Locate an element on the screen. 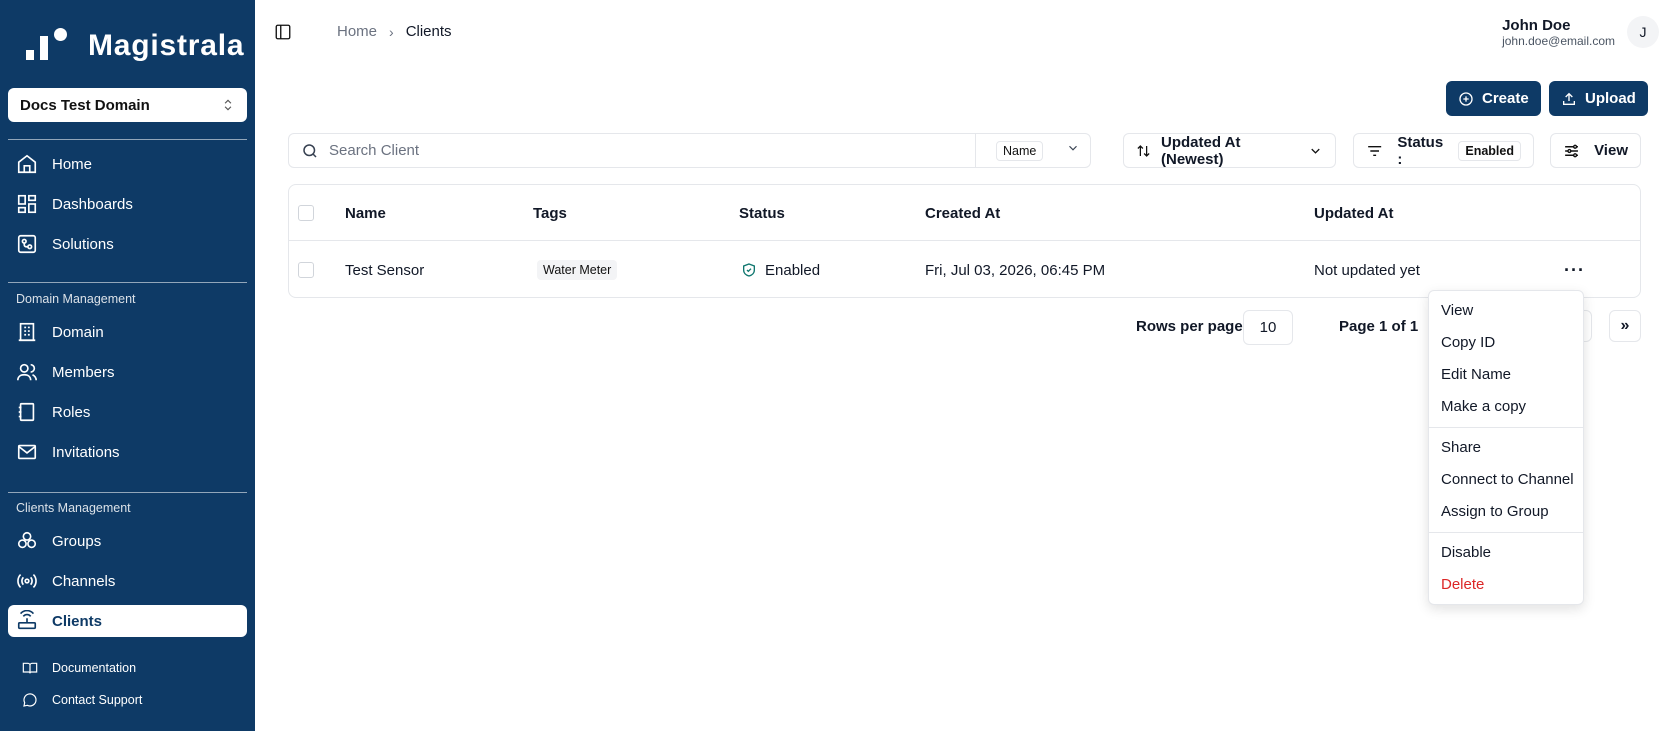 This screenshot has width=1673, height=731. sidebar-item-invitations: Invitations is located at coordinates (127, 452).